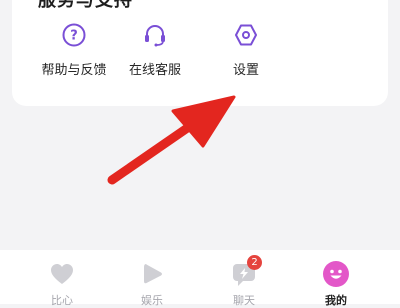 The height and width of the screenshot is (308, 400). I want to click on online-service-button: 在线客服, so click(155, 50).